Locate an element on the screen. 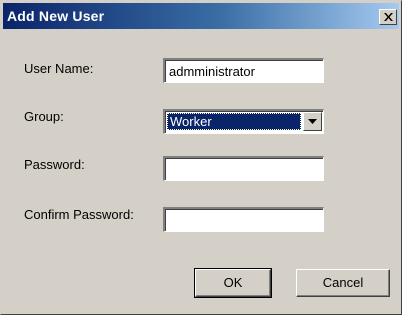 This screenshot has width=402, height=315. group-selected-value: Worker is located at coordinates (234, 121).